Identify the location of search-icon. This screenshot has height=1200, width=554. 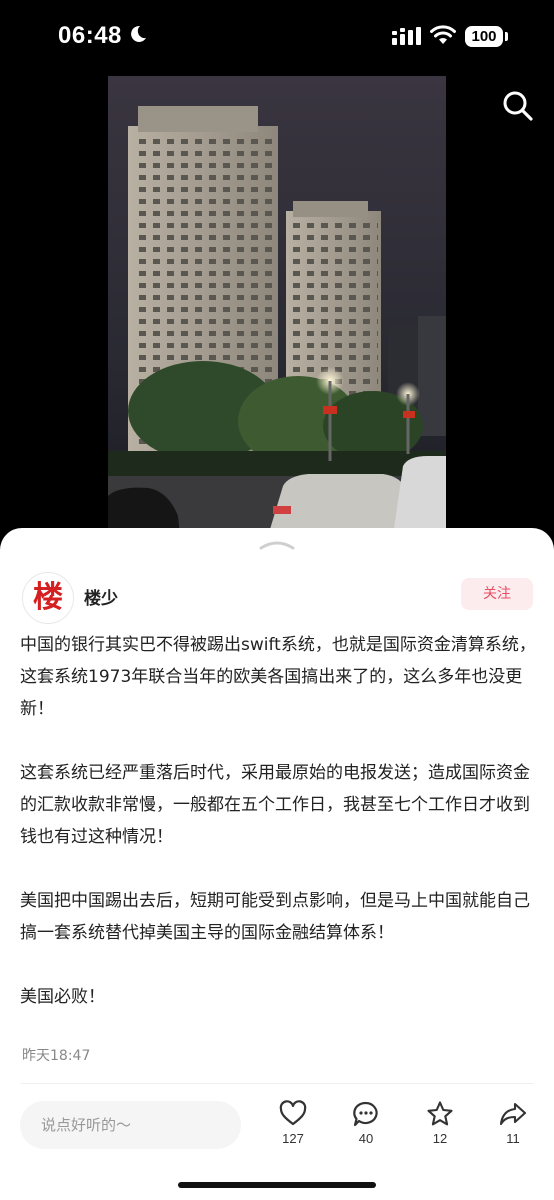
(518, 106).